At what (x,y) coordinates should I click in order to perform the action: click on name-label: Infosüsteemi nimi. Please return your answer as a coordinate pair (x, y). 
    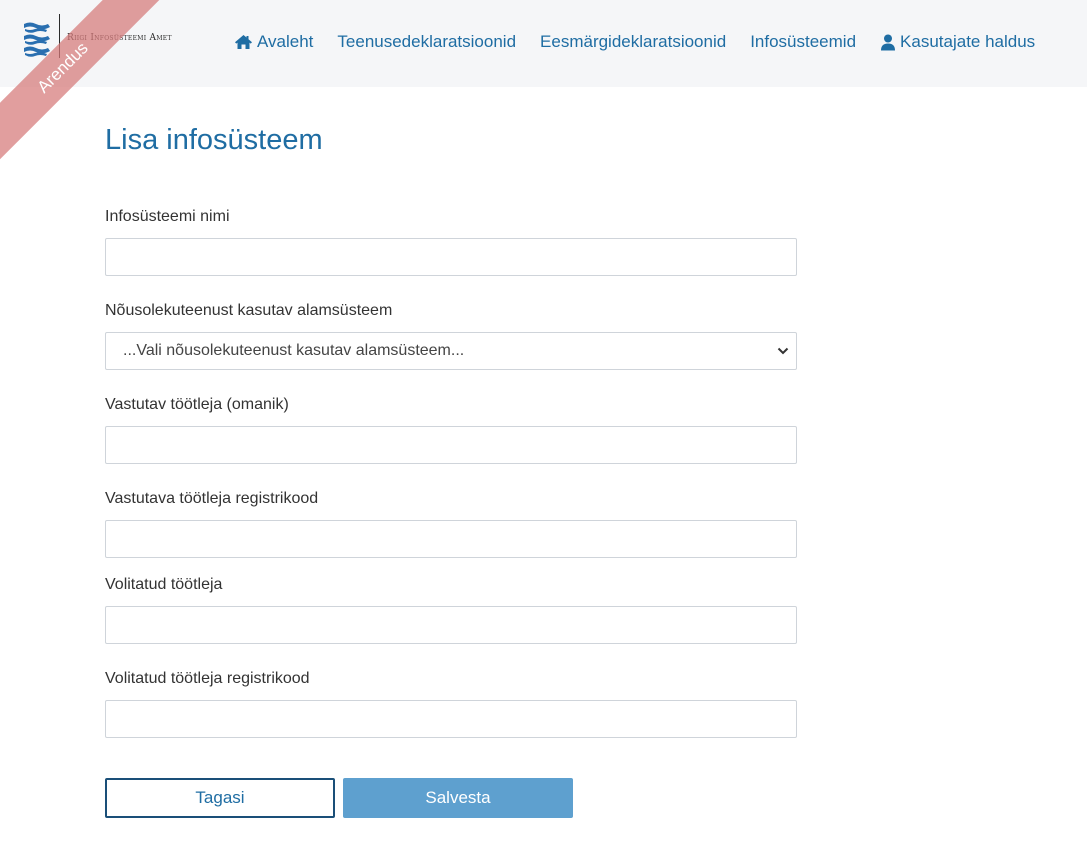
    Looking at the image, I should click on (167, 216).